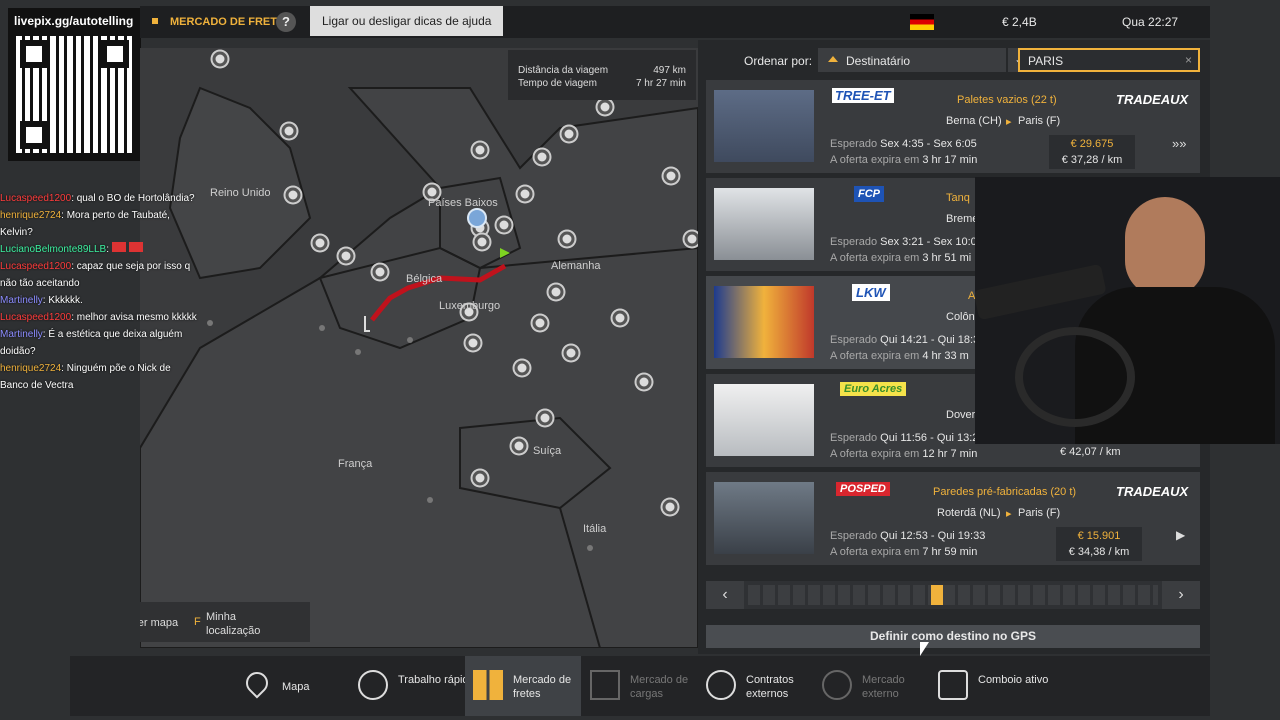 The height and width of the screenshot is (720, 1280). What do you see at coordinates (1092, 152) in the screenshot?
I see `job-price: € 29.675 € 37,28 / km` at bounding box center [1092, 152].